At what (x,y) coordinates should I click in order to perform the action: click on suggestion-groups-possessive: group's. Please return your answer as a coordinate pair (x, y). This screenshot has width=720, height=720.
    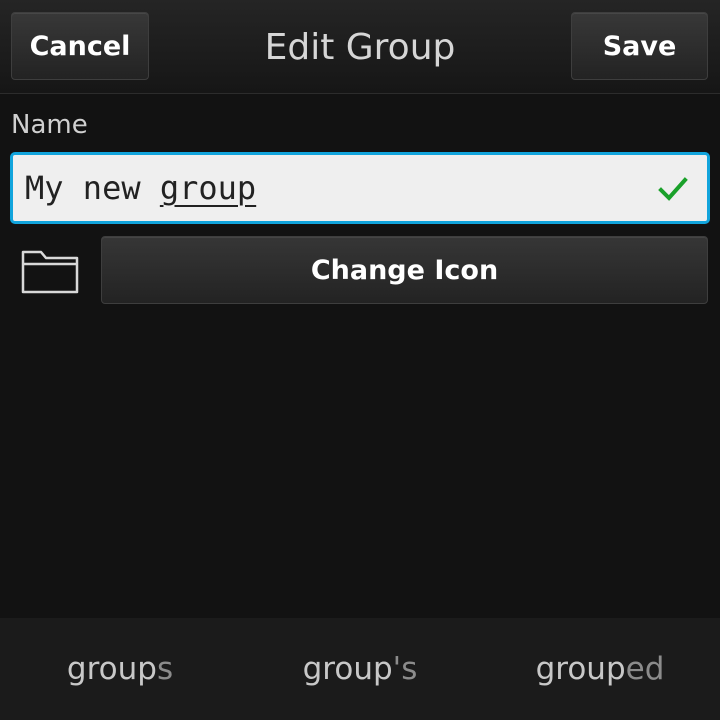
    Looking at the image, I should click on (360, 669).